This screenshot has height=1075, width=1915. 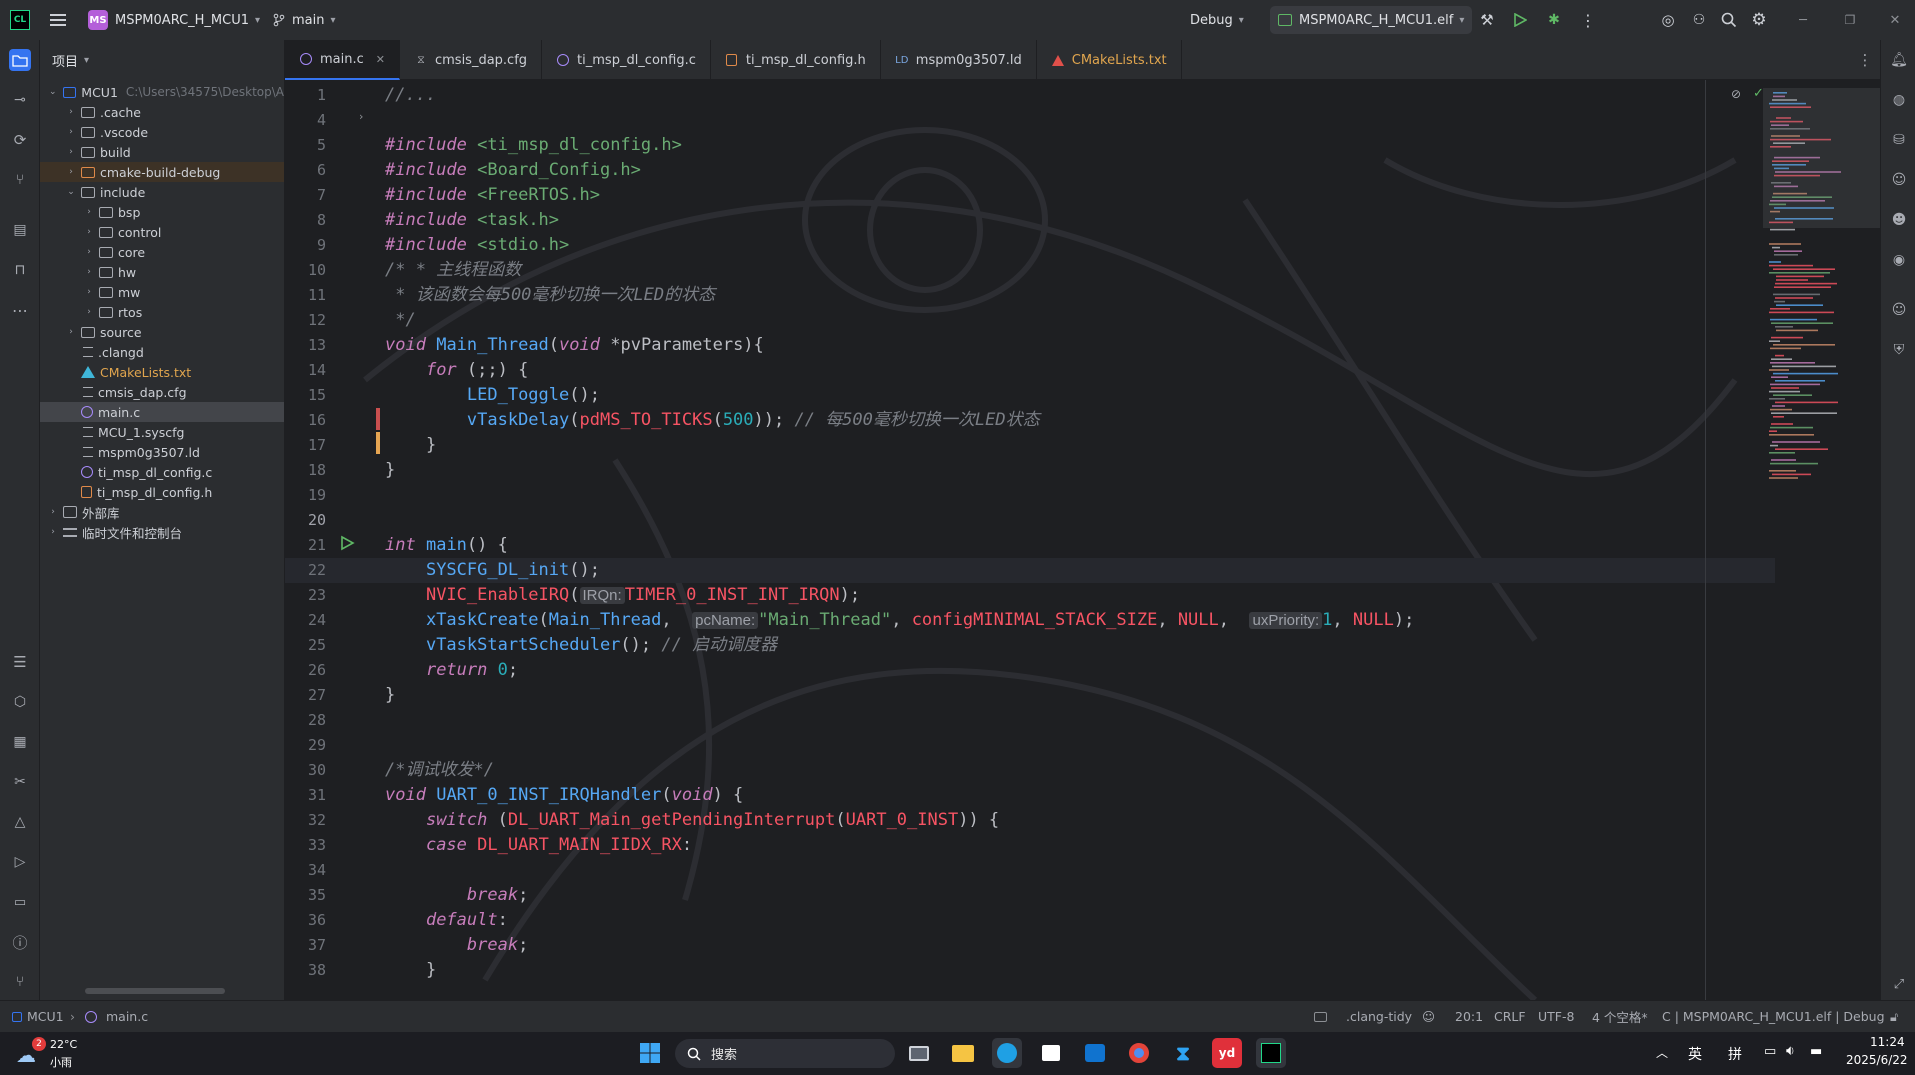 I want to click on minimize-icon: ─, so click(x=1803, y=20).